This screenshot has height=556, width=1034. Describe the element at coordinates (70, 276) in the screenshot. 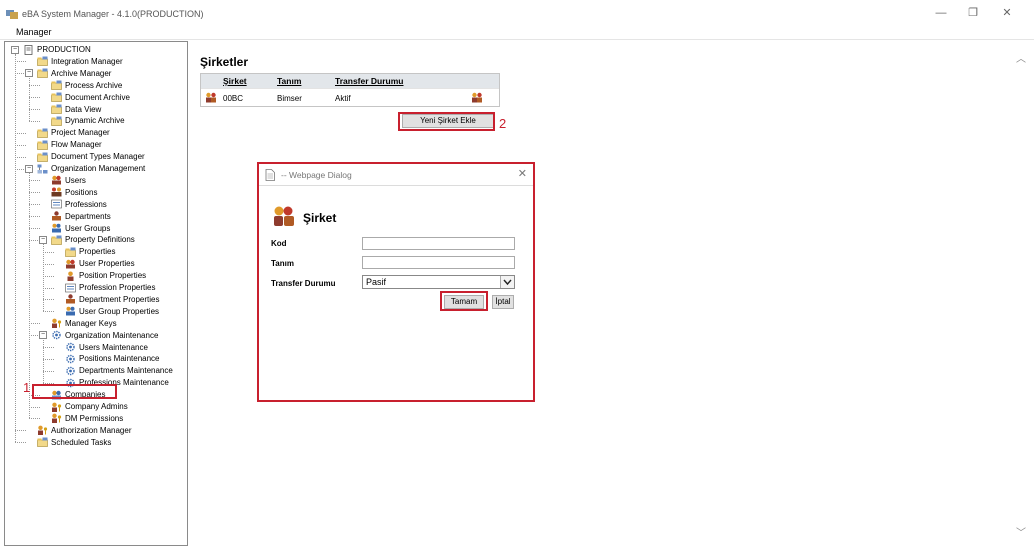

I see `person-icon` at that location.